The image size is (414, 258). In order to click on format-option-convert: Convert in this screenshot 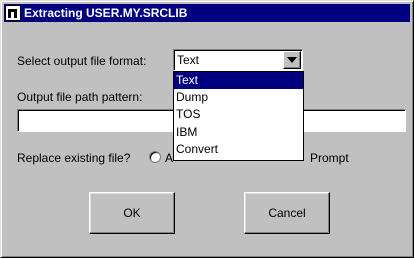, I will do `click(238, 149)`.